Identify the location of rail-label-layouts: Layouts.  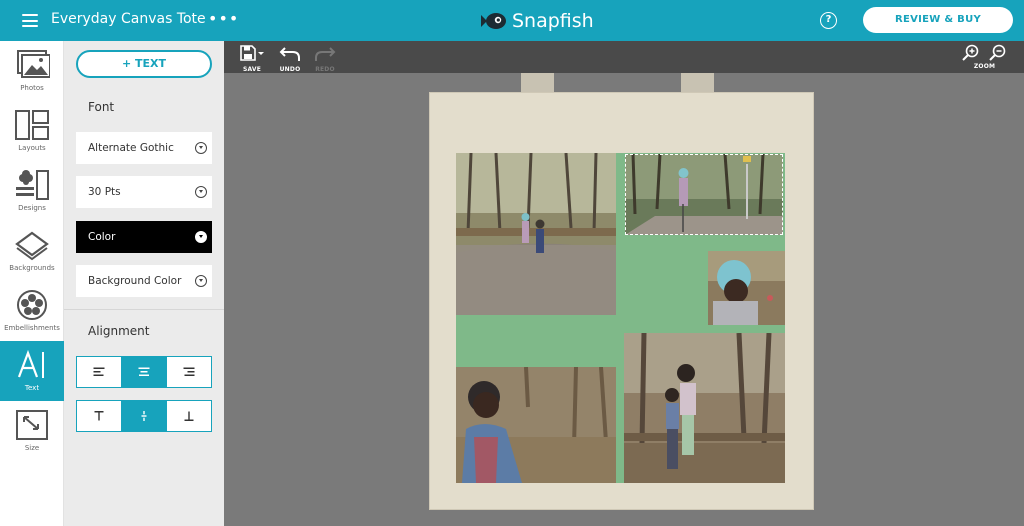
(32, 148).